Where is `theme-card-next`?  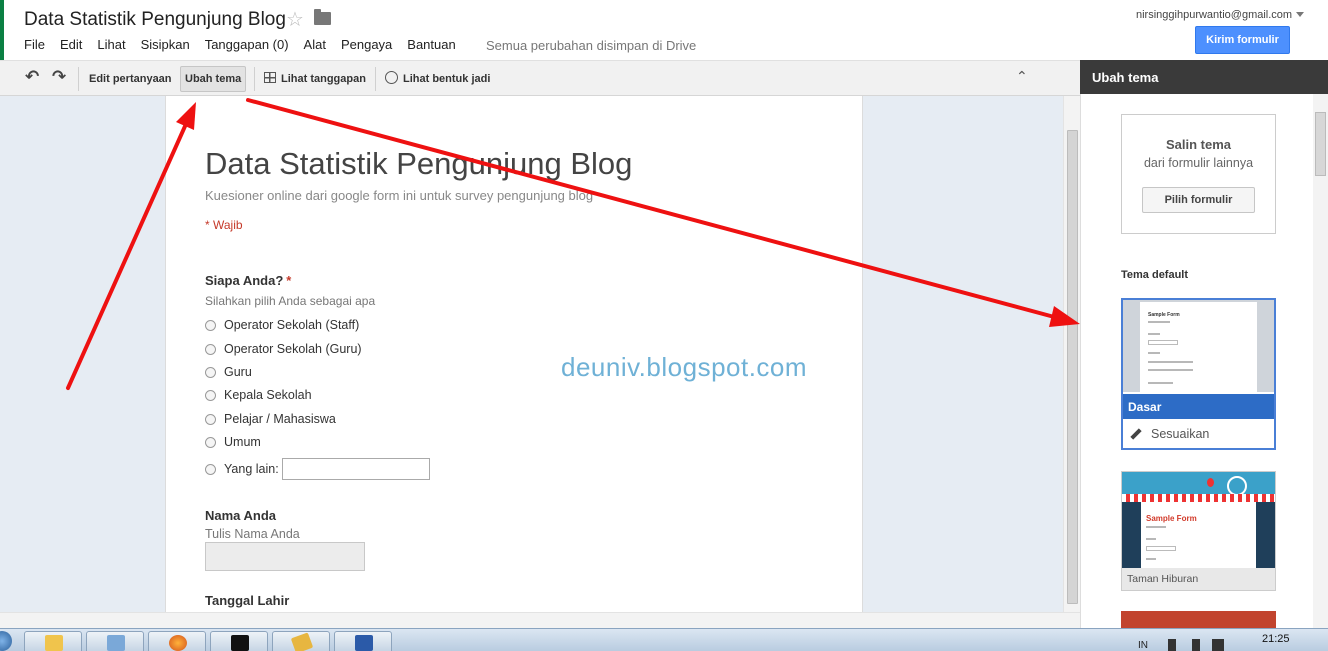
theme-card-next is located at coordinates (1198, 619).